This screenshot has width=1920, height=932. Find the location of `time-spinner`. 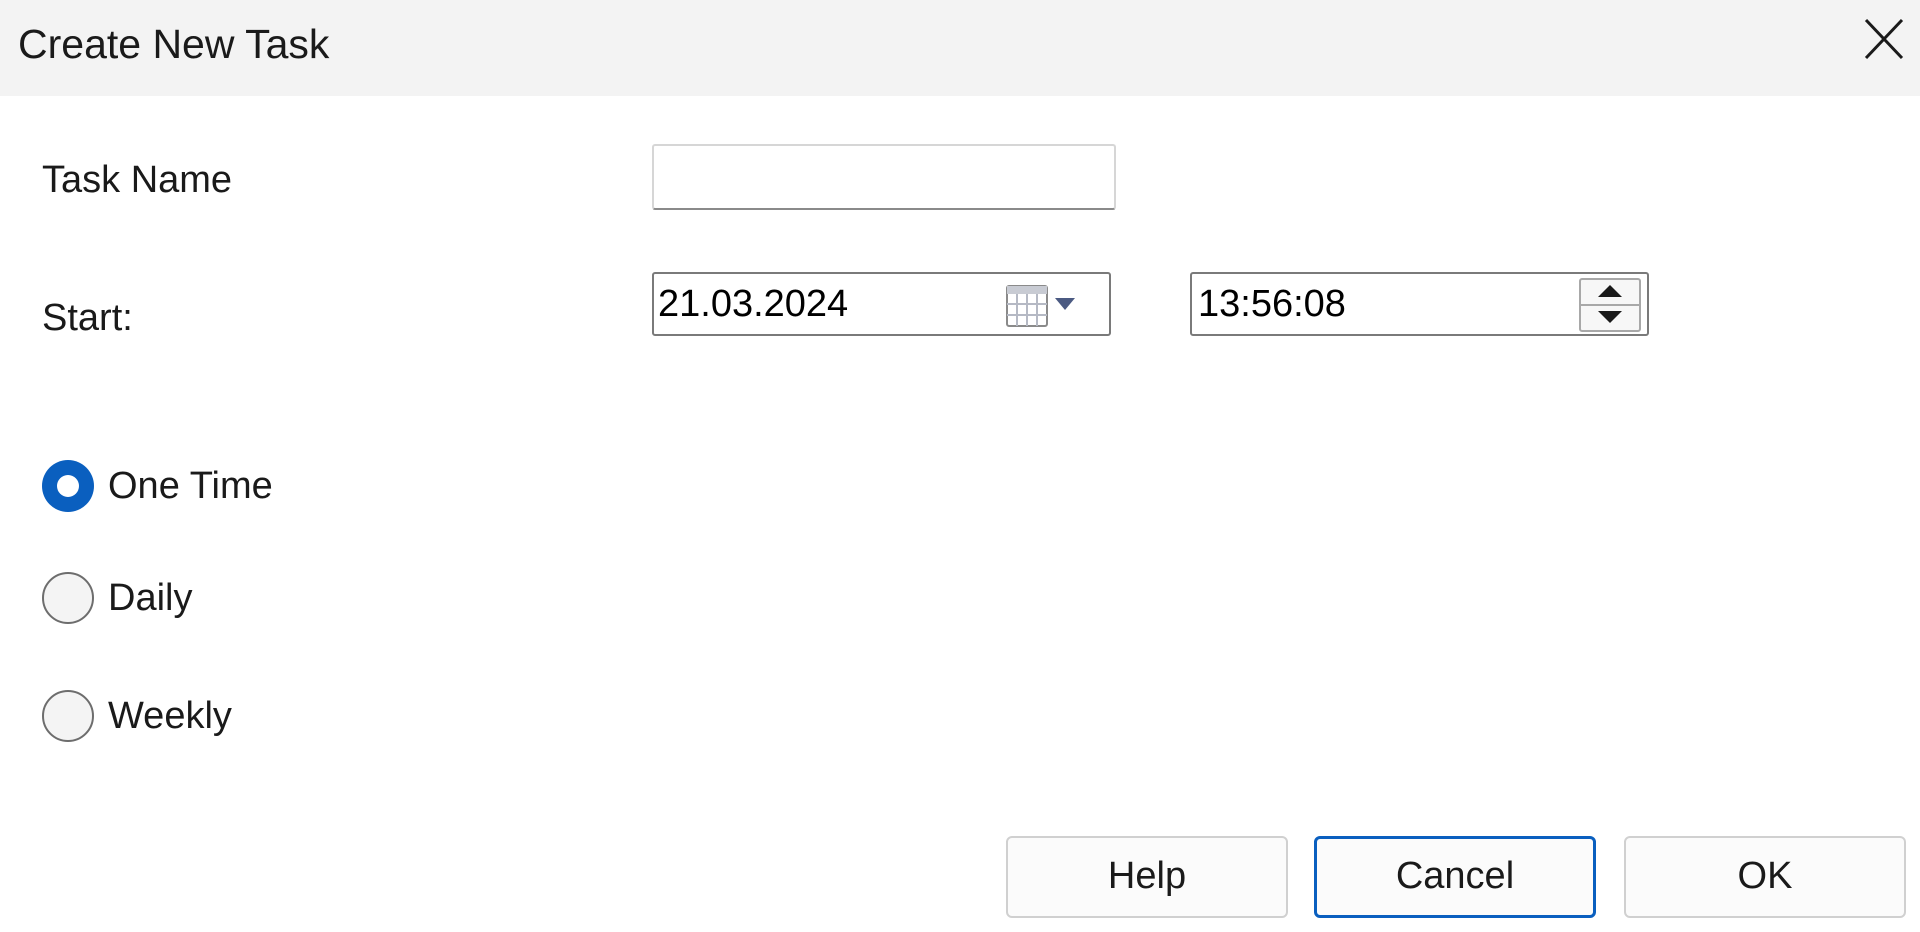

time-spinner is located at coordinates (1610, 305).